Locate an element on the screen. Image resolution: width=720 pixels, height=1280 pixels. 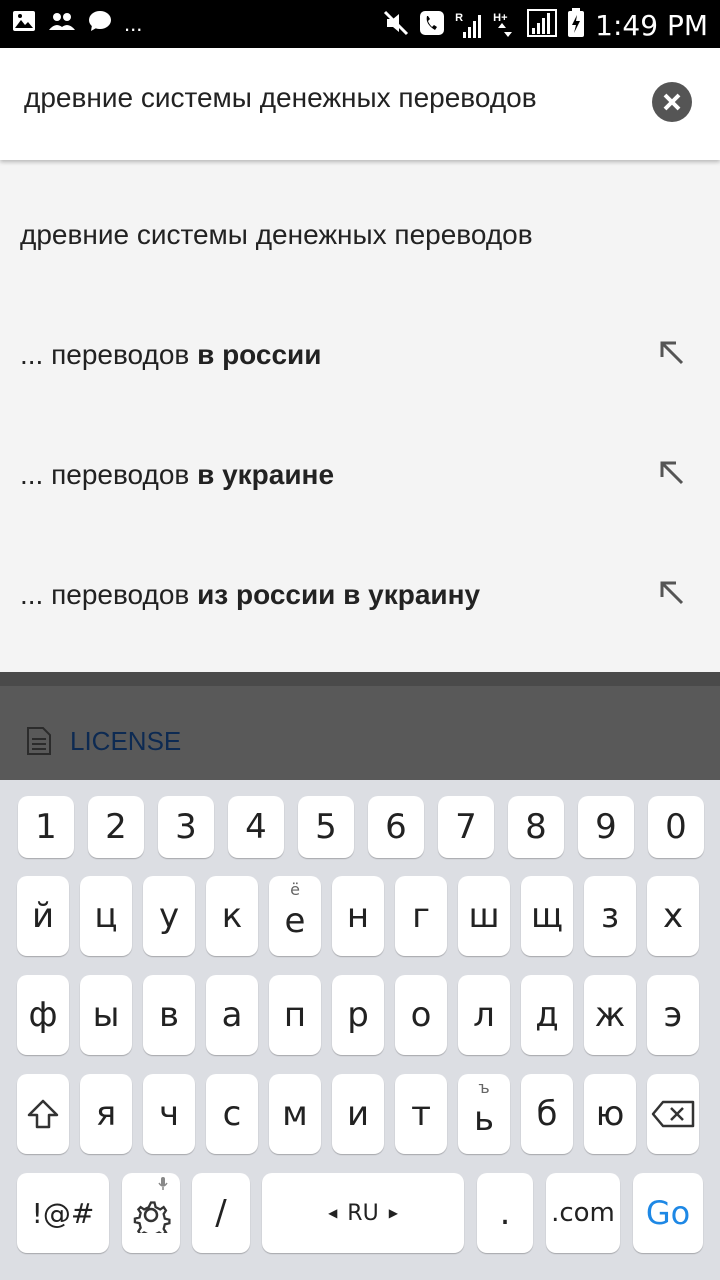
key-letter: л is located at coordinates (484, 1015).